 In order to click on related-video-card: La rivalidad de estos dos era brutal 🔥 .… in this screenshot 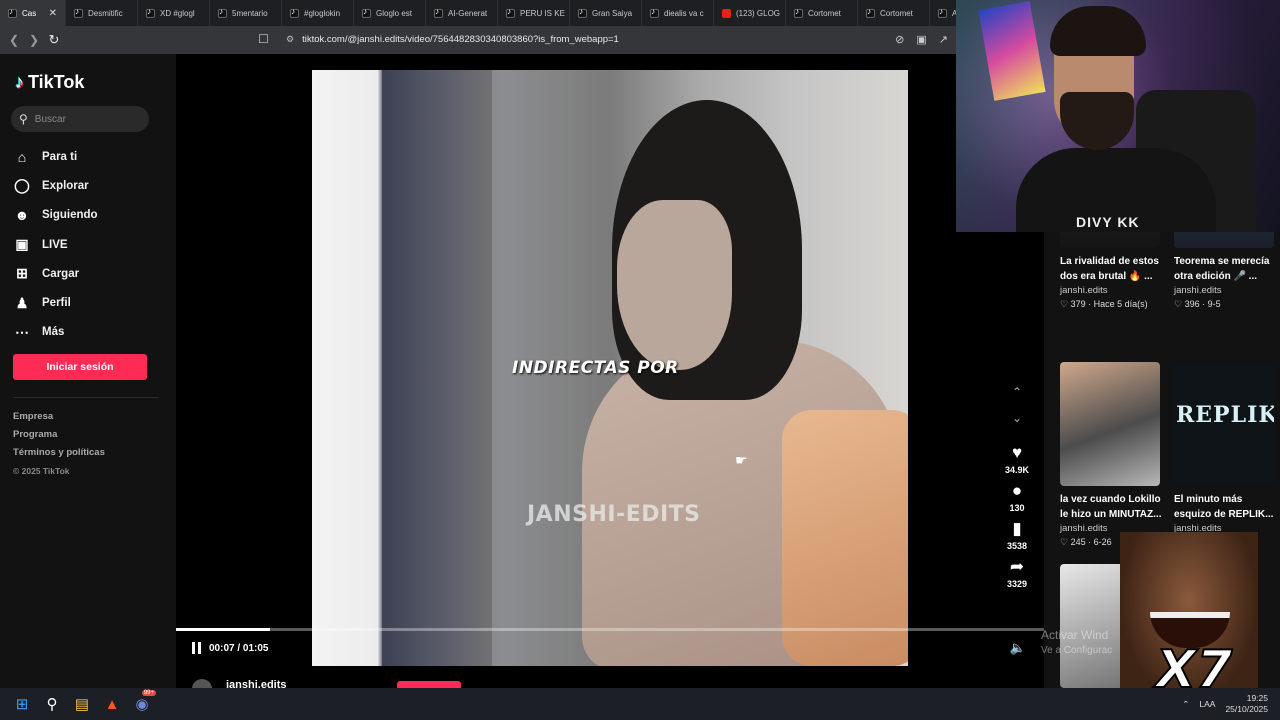, I will do `click(1113, 271)`.